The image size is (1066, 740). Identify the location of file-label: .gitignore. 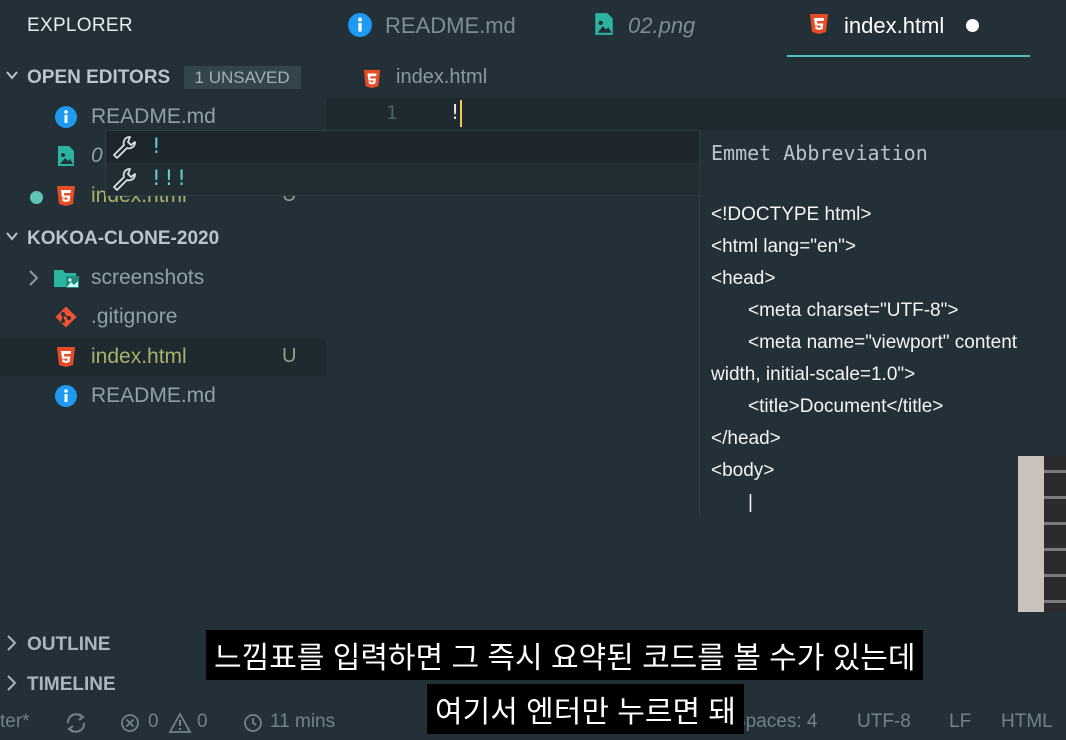
(134, 316).